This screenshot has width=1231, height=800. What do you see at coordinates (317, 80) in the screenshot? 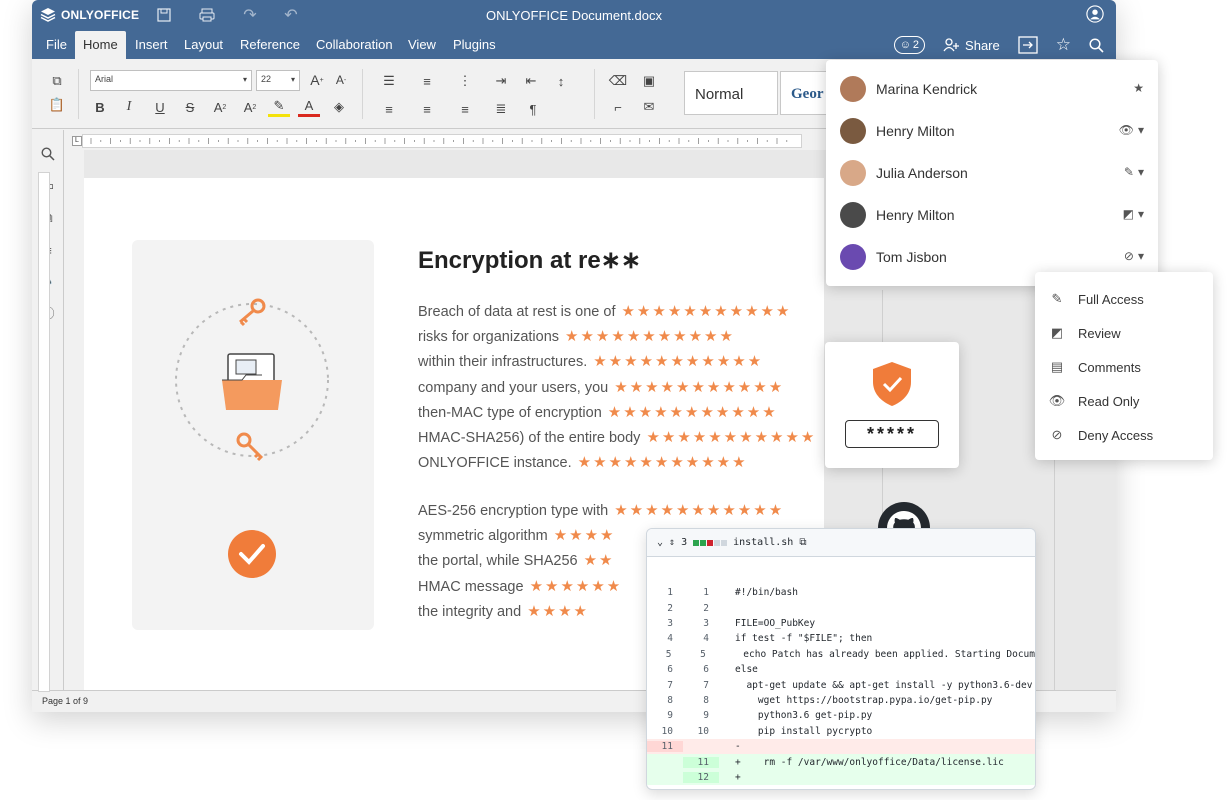
I see `increase-font-icon: A +` at bounding box center [317, 80].